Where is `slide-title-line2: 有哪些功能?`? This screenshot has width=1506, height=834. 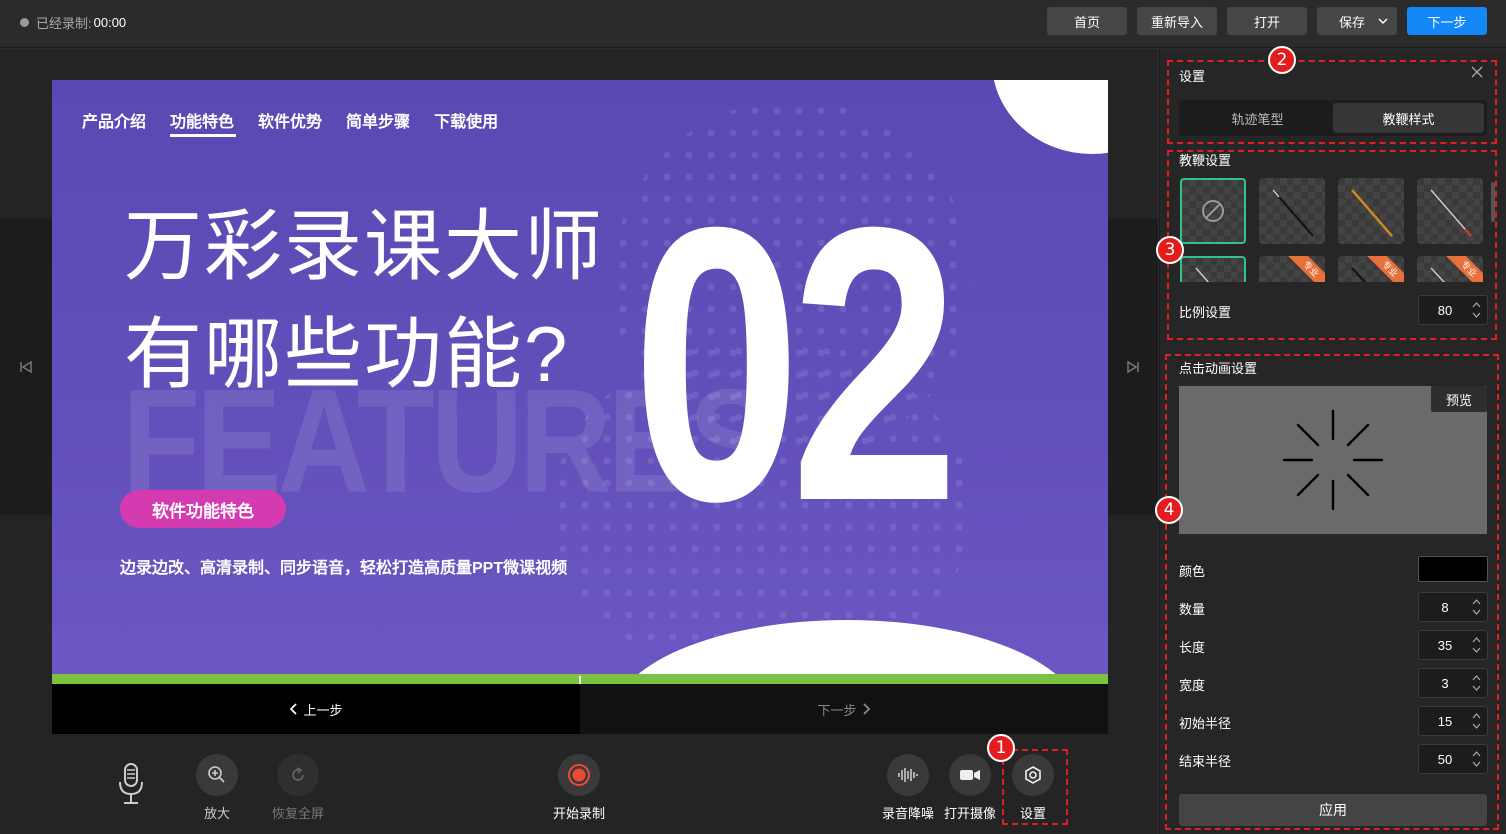 slide-title-line2: 有哪些功能? is located at coordinates (347, 354).